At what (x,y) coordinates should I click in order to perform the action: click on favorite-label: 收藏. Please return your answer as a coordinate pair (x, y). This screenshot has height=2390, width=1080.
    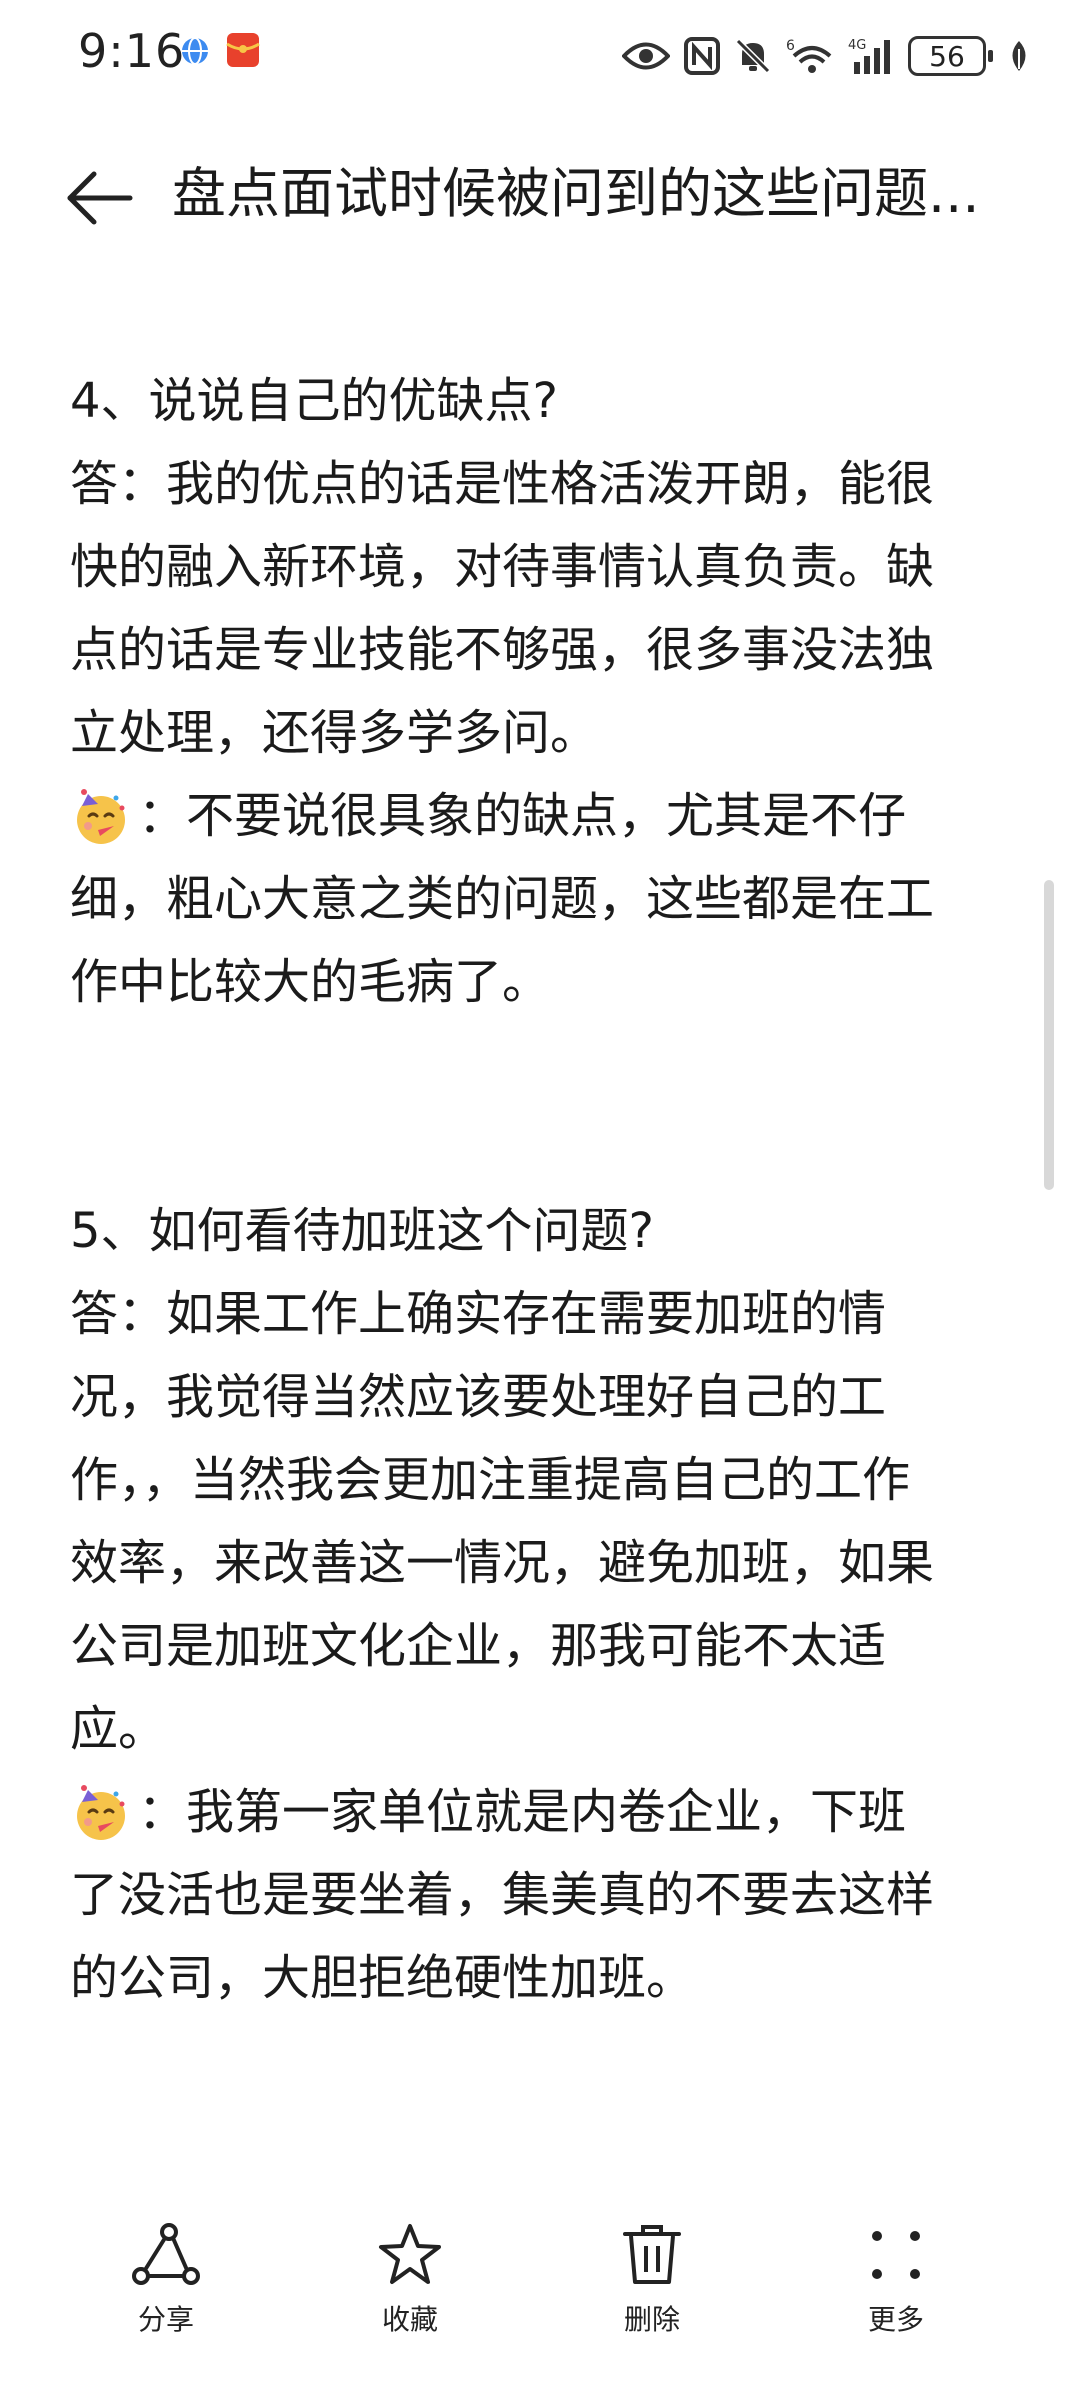
    Looking at the image, I should click on (409, 2319).